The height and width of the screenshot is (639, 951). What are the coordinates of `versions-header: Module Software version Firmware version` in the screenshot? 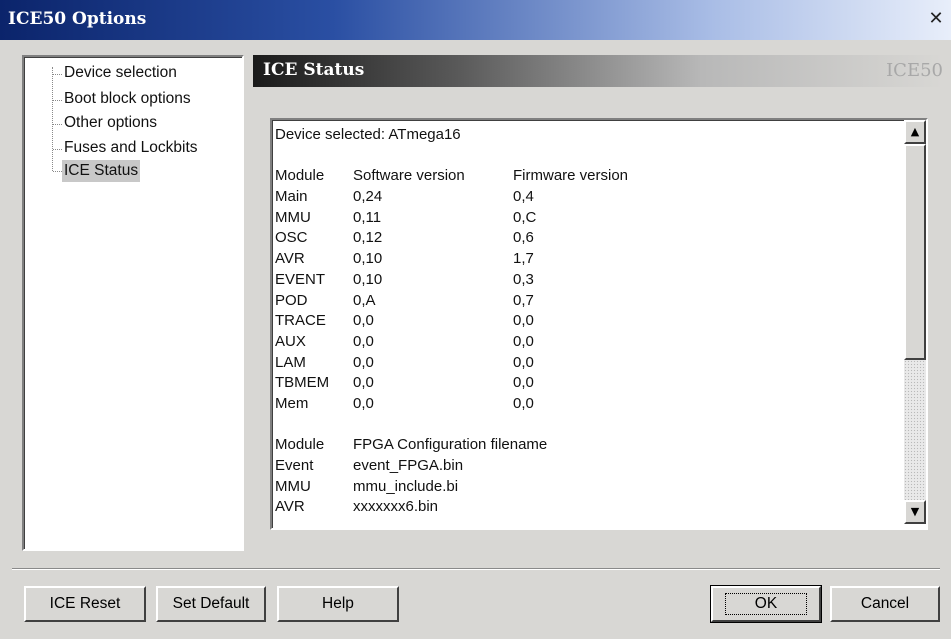 It's located at (585, 176).